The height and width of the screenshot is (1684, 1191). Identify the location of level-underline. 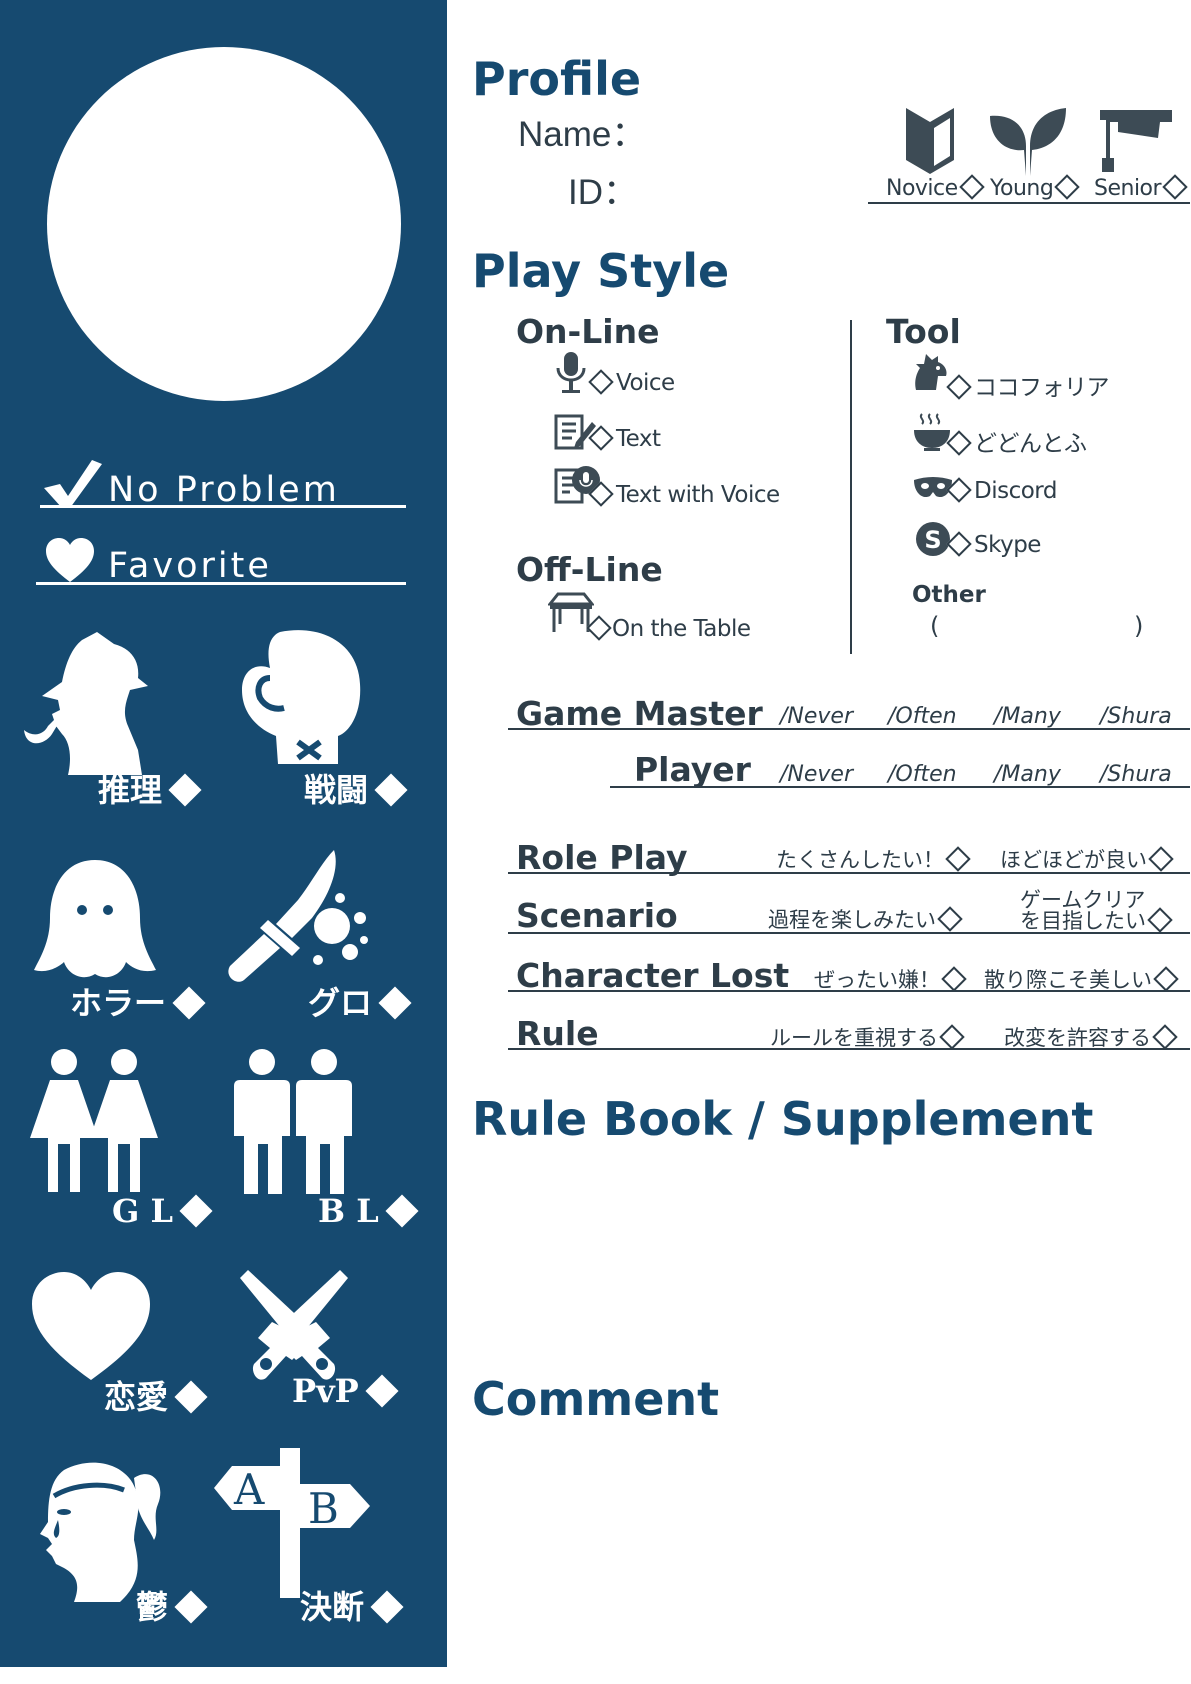
(1029, 203).